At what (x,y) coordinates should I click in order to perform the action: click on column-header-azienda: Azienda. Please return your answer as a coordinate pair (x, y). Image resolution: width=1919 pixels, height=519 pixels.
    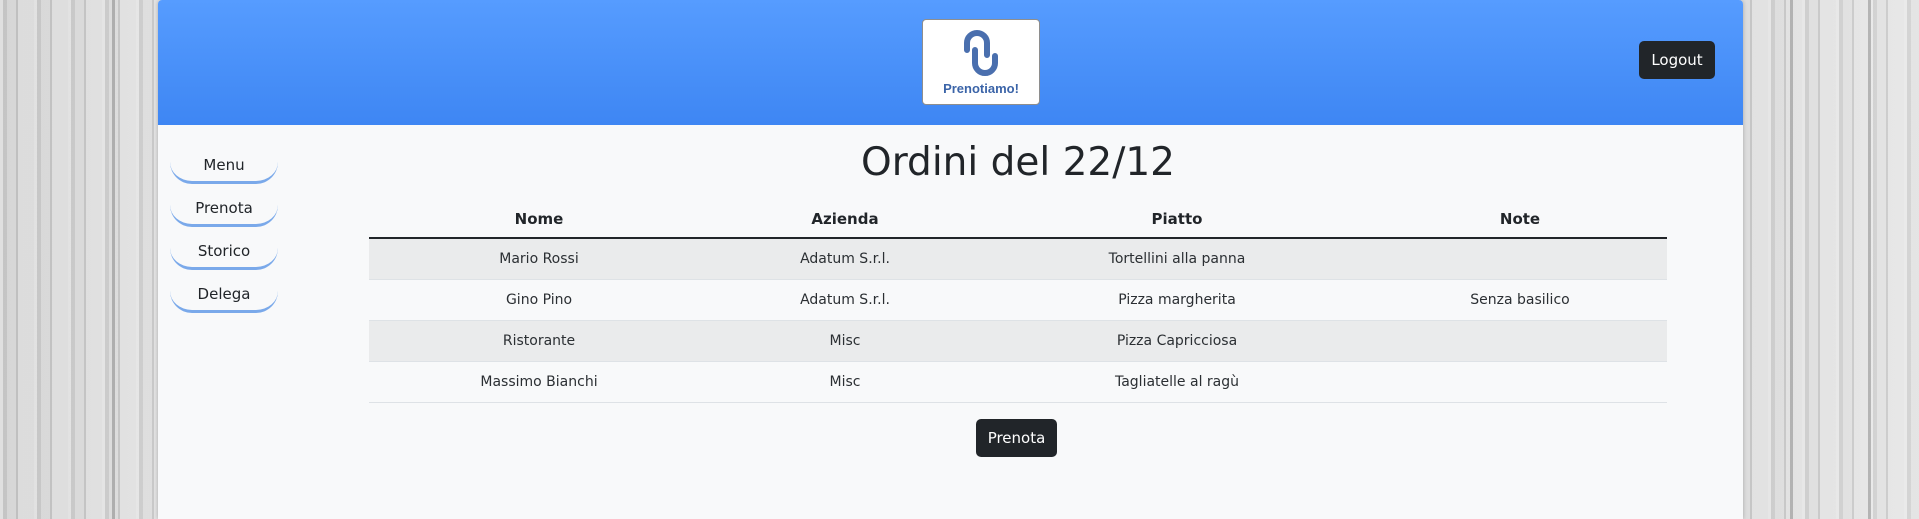
    Looking at the image, I should click on (845, 220).